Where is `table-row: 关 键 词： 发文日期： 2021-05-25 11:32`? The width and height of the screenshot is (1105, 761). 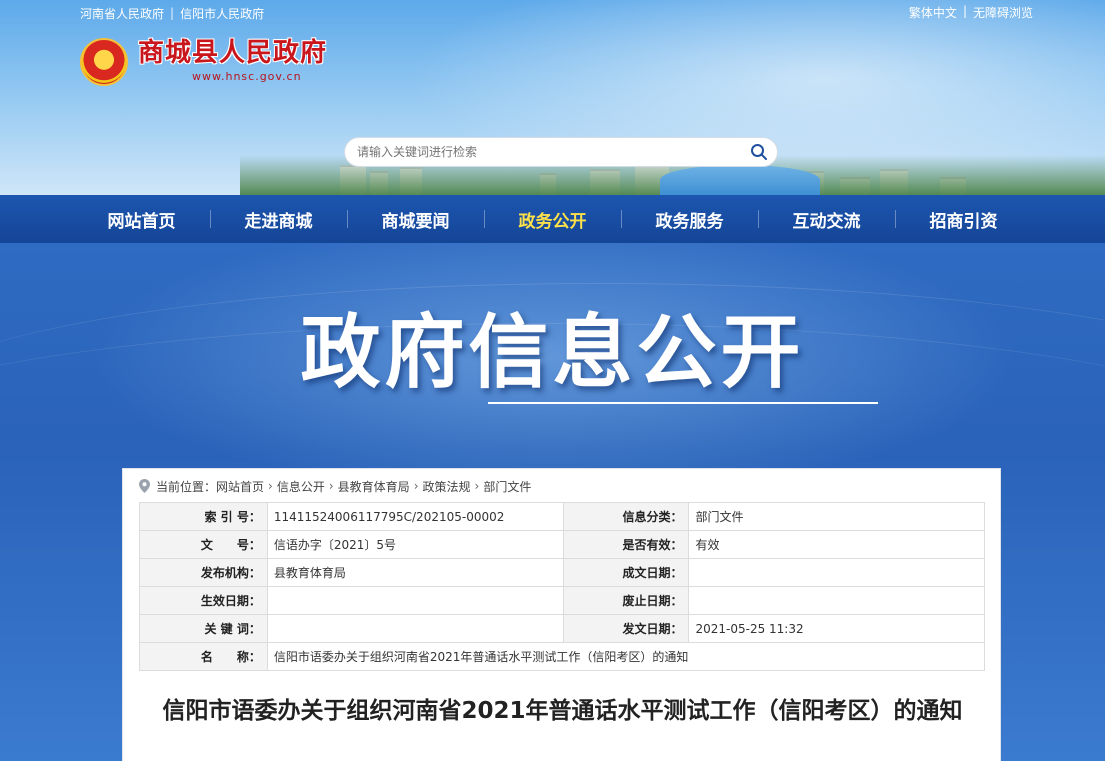 table-row: 关 键 词： 发文日期： 2021-05-25 11:32 is located at coordinates (562, 628).